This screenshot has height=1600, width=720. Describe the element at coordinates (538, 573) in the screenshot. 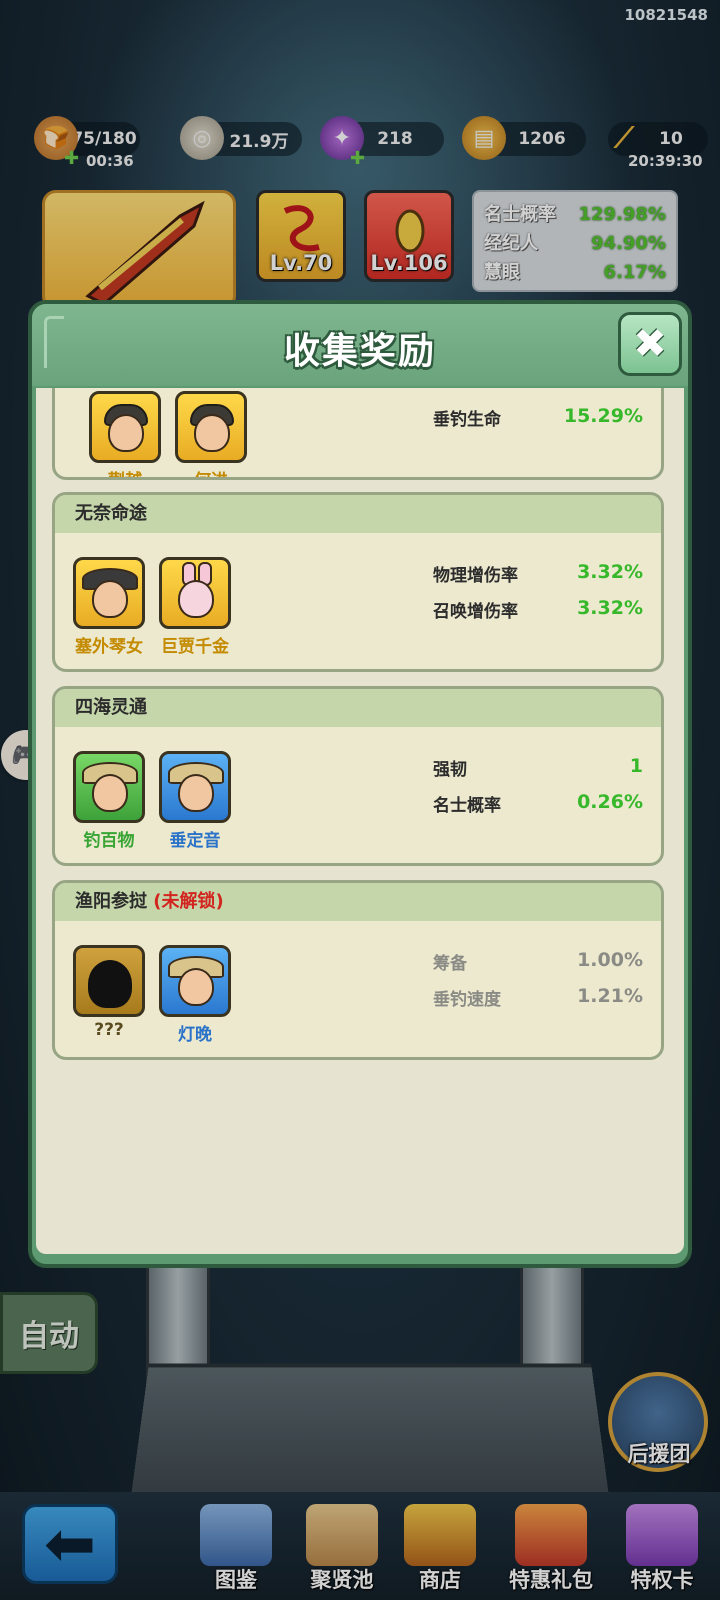

I see `bonus-row: 物理增伤率 3.32%` at that location.